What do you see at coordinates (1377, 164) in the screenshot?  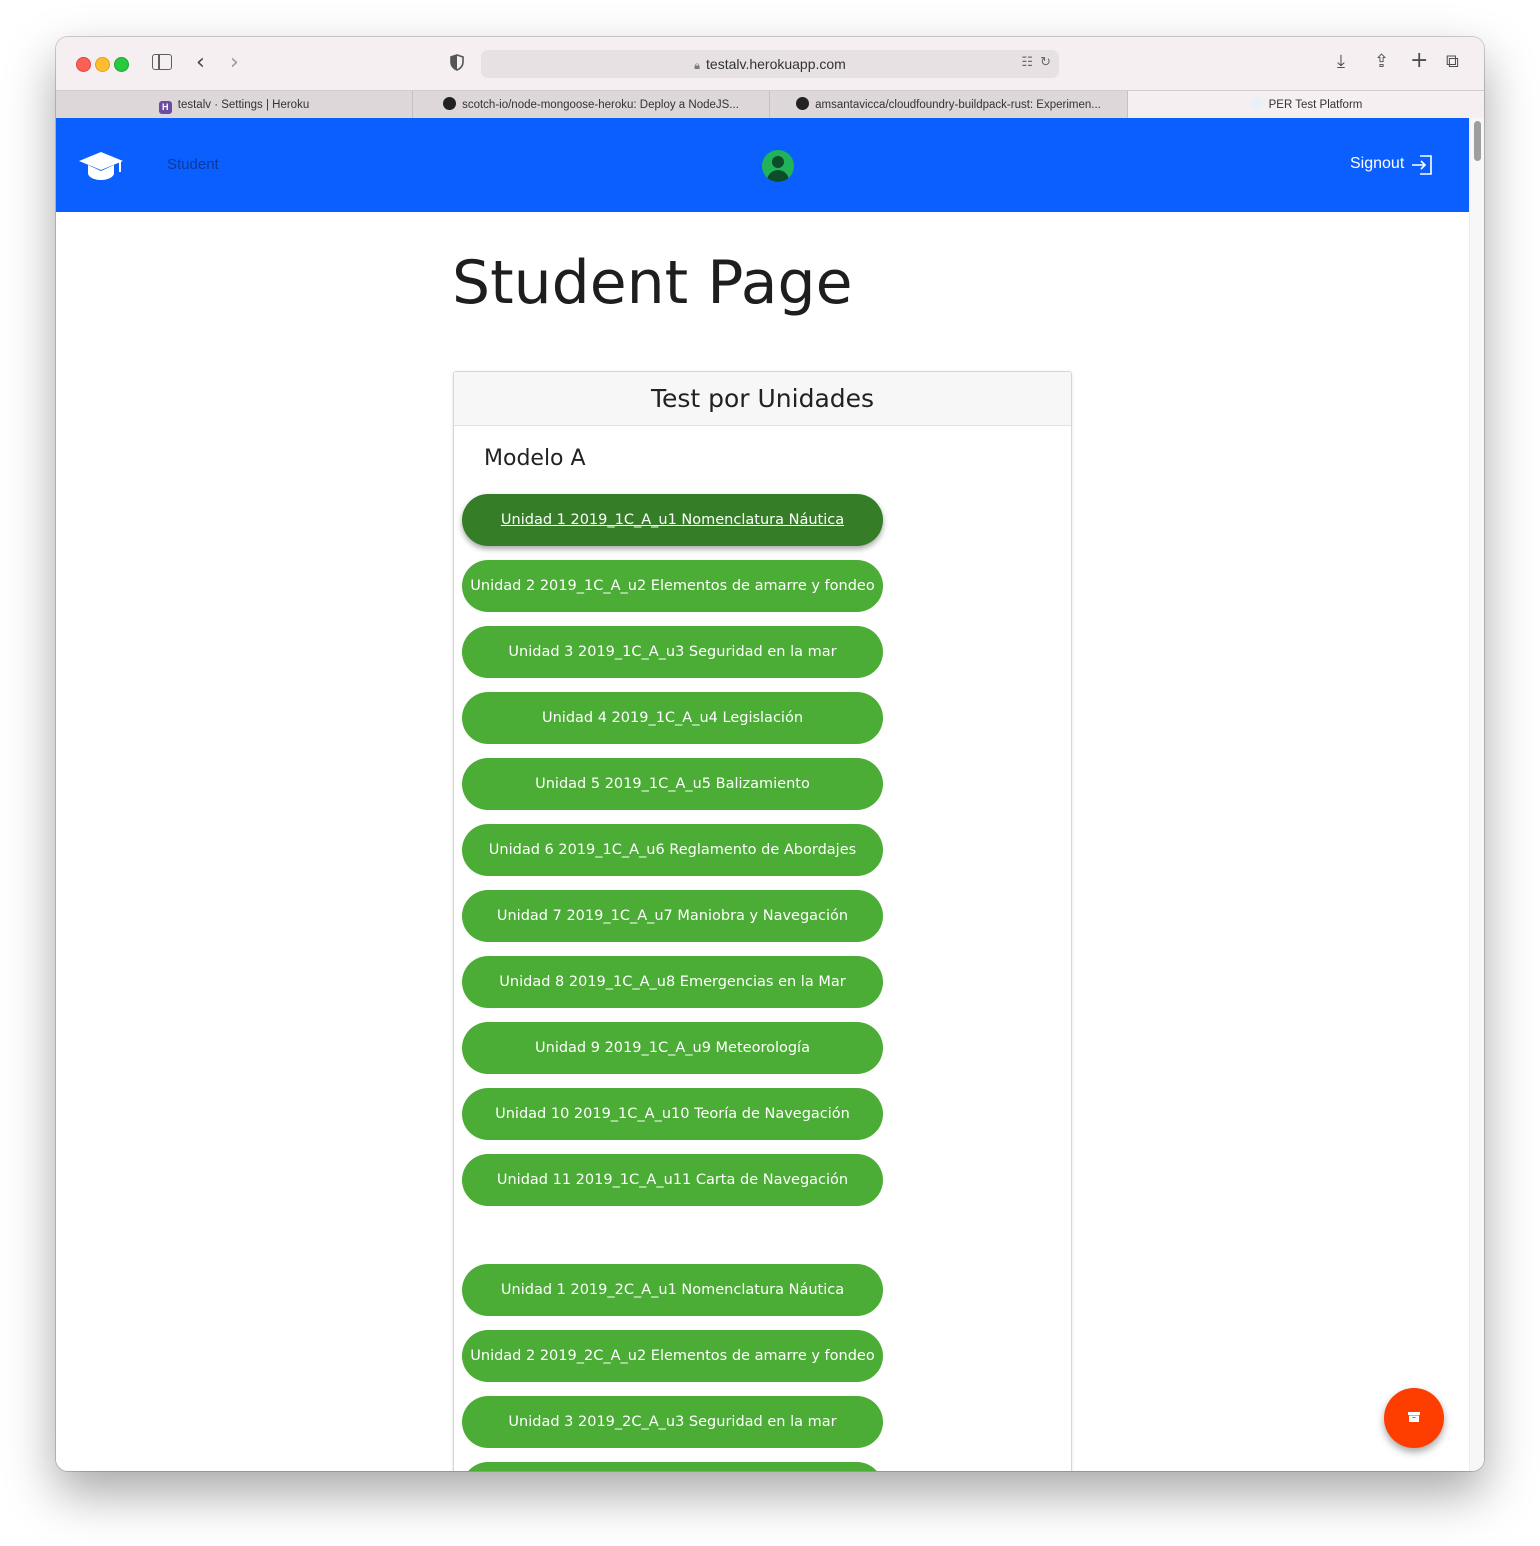 I see `signout-link: Signout` at bounding box center [1377, 164].